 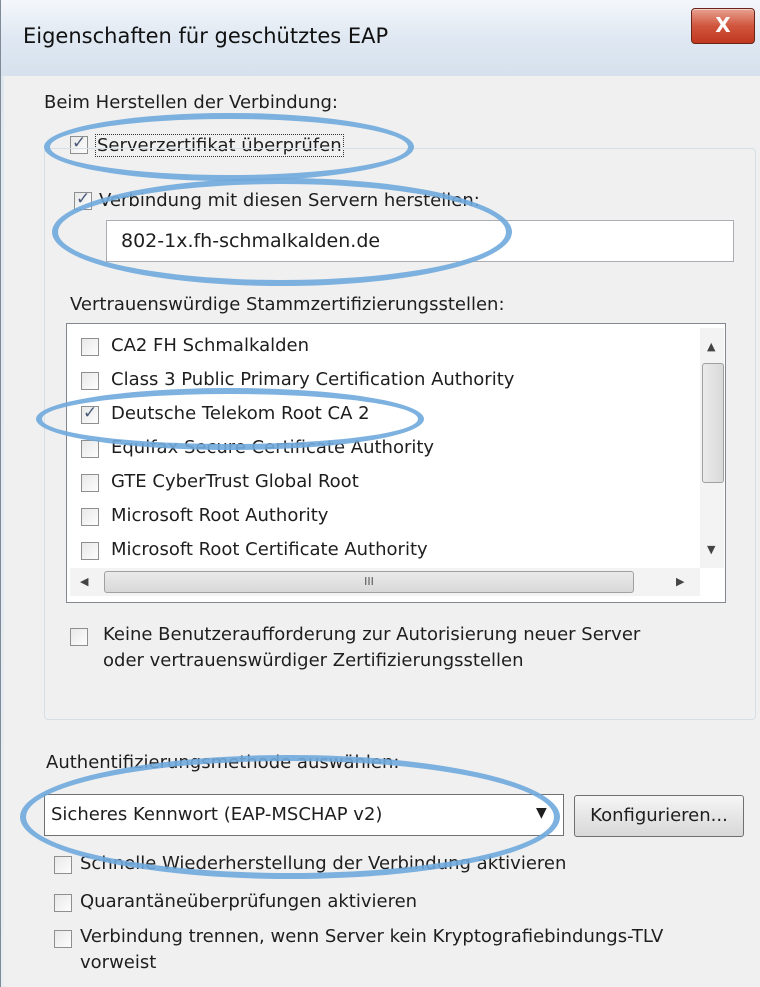 What do you see at coordinates (63, 903) in the screenshot?
I see `quarantine-checkbox` at bounding box center [63, 903].